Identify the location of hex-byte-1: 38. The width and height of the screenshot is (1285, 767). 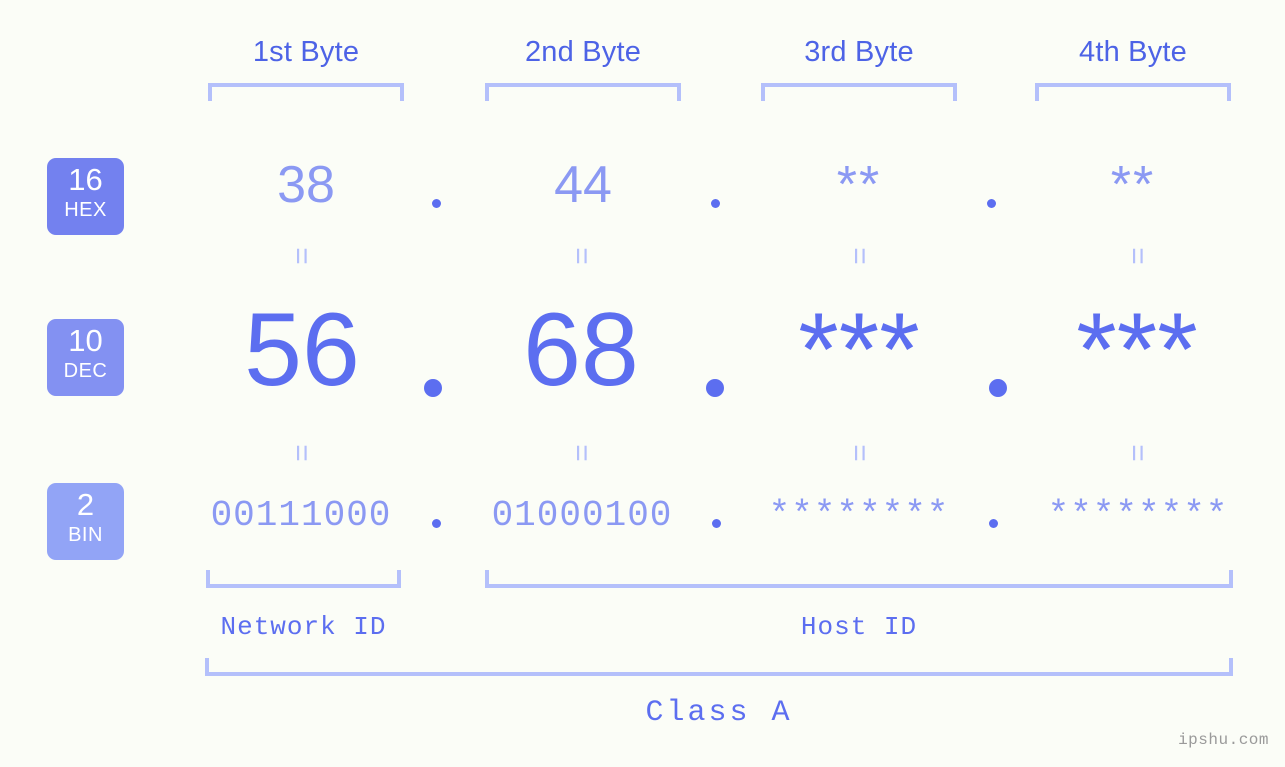
(306, 185).